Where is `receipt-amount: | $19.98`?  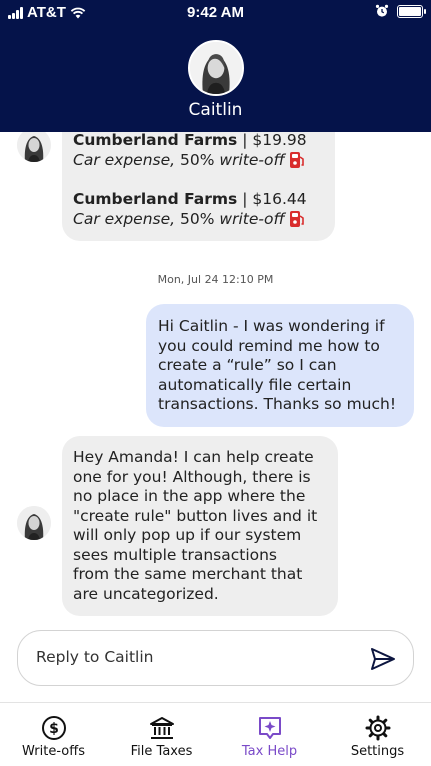
receipt-amount: | $19.98 is located at coordinates (274, 140).